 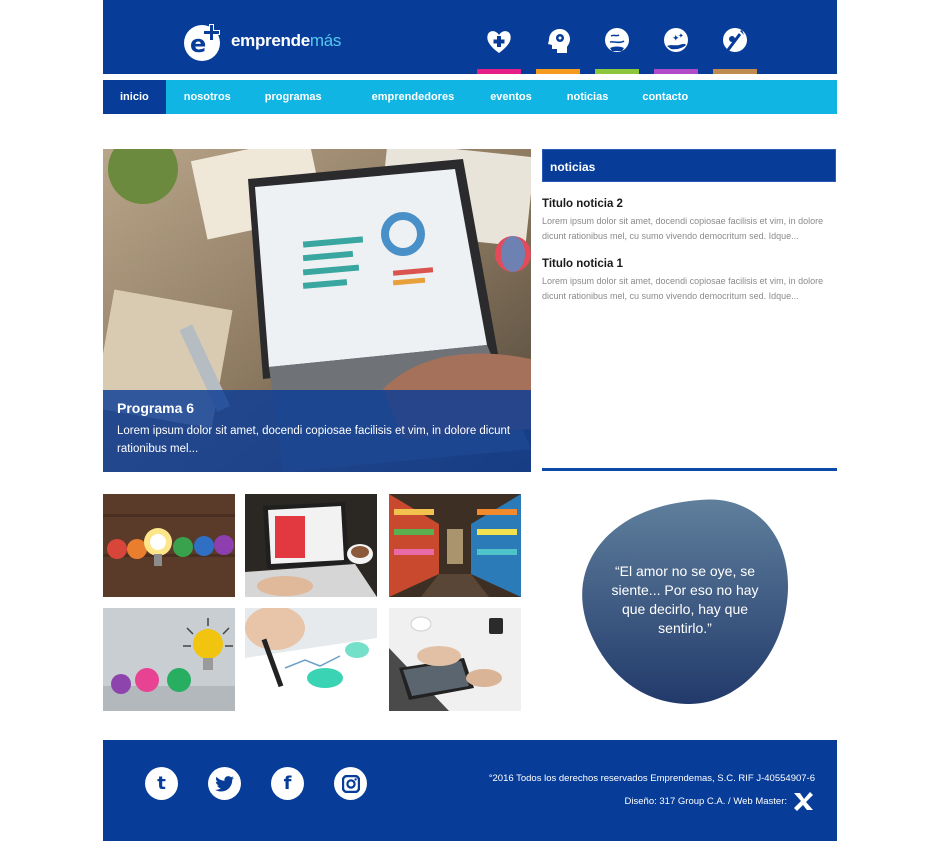 I want to click on photo-gallery, so click(x=312, y=602).